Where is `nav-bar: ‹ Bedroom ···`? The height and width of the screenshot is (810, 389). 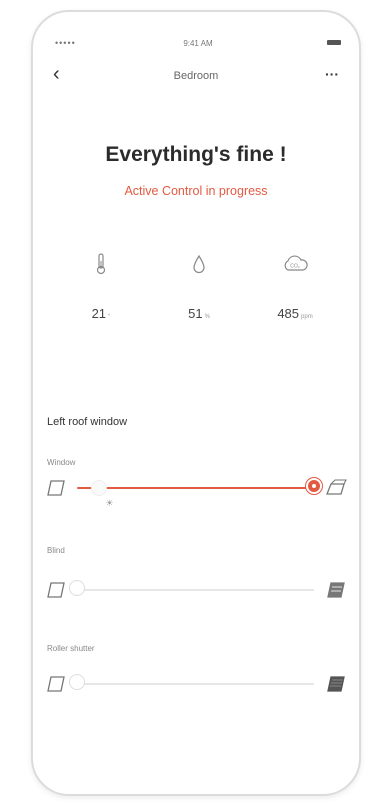
nav-bar: ‹ Bedroom ··· is located at coordinates (196, 76).